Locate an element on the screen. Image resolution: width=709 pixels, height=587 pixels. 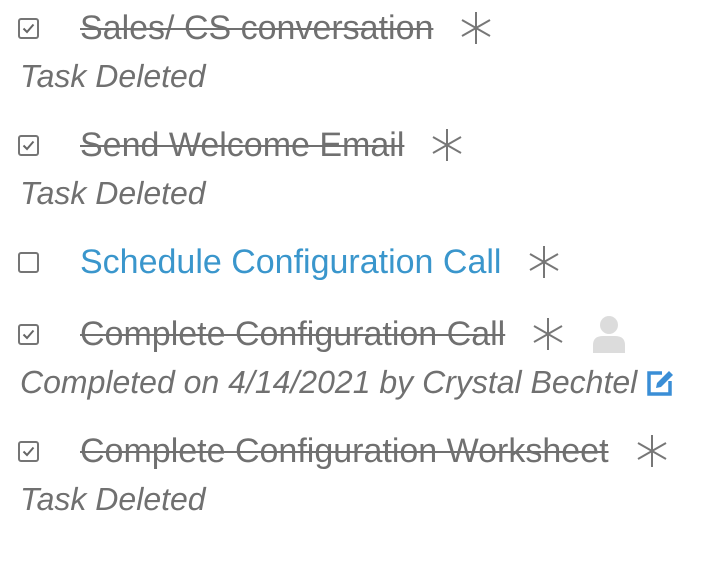
task-title: Schedule Configuration Call is located at coordinates (291, 262).